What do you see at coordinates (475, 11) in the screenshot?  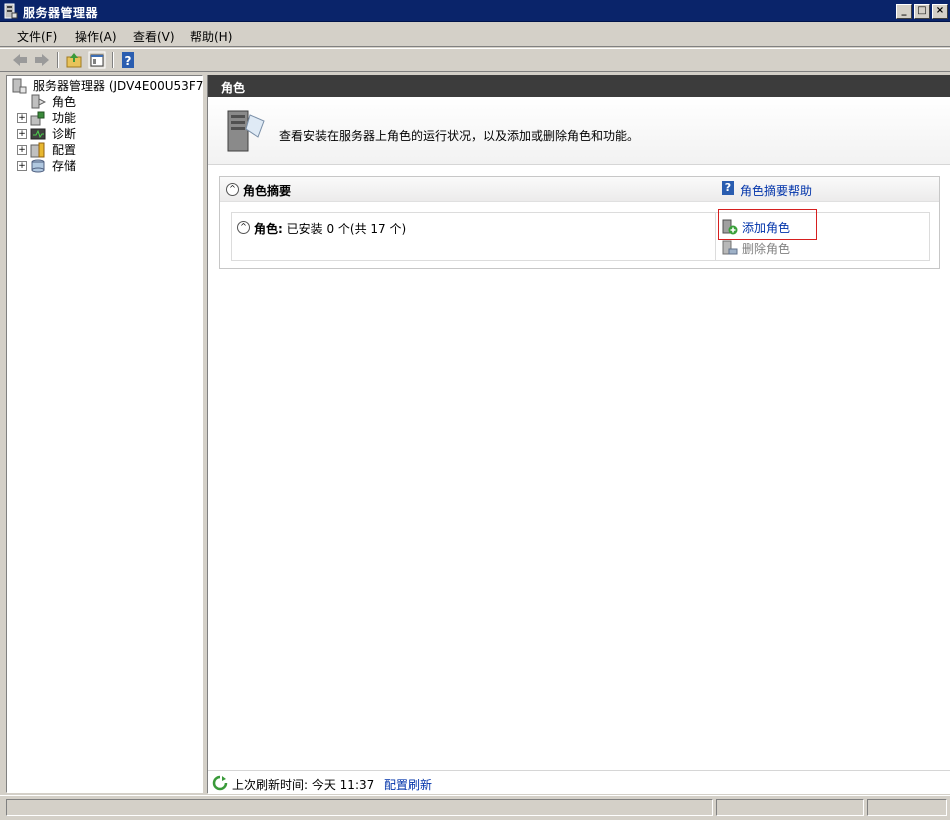 I see `title-bar: 服务器管理器 _ □ ×` at bounding box center [475, 11].